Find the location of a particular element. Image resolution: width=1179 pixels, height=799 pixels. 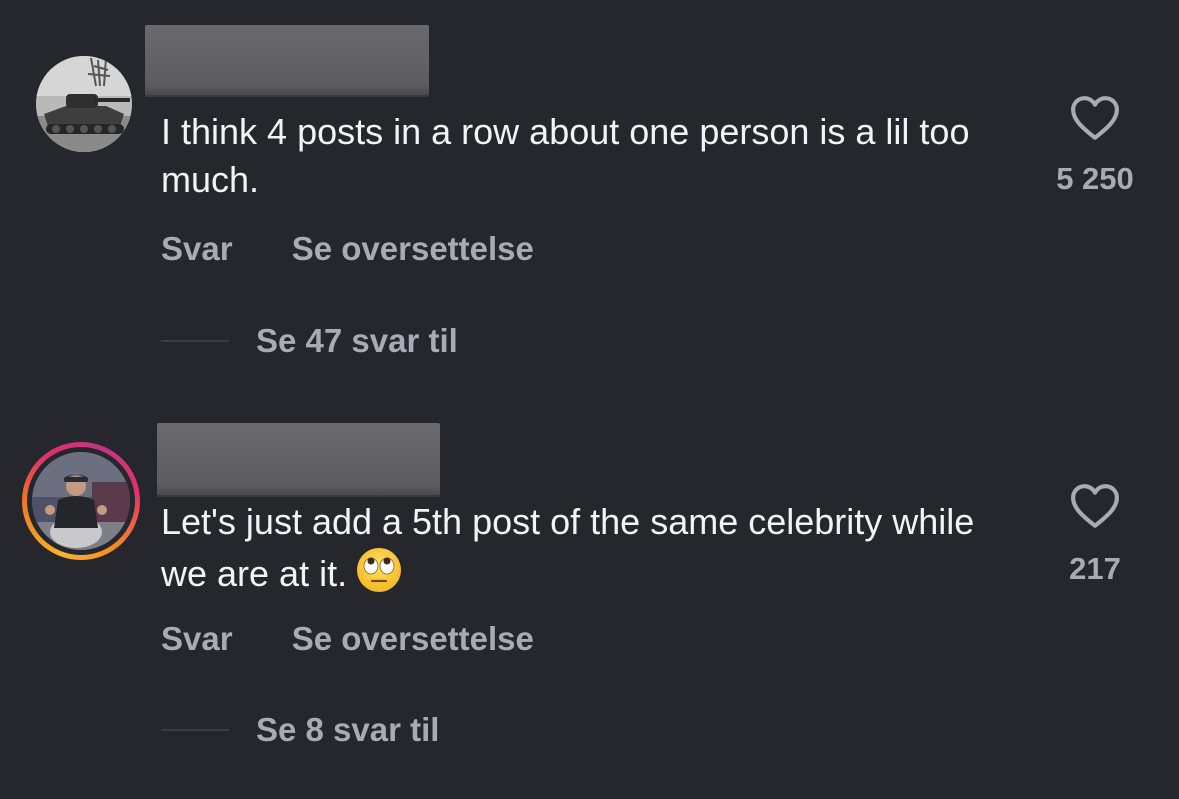

like-count: 217 is located at coordinates (1095, 568).